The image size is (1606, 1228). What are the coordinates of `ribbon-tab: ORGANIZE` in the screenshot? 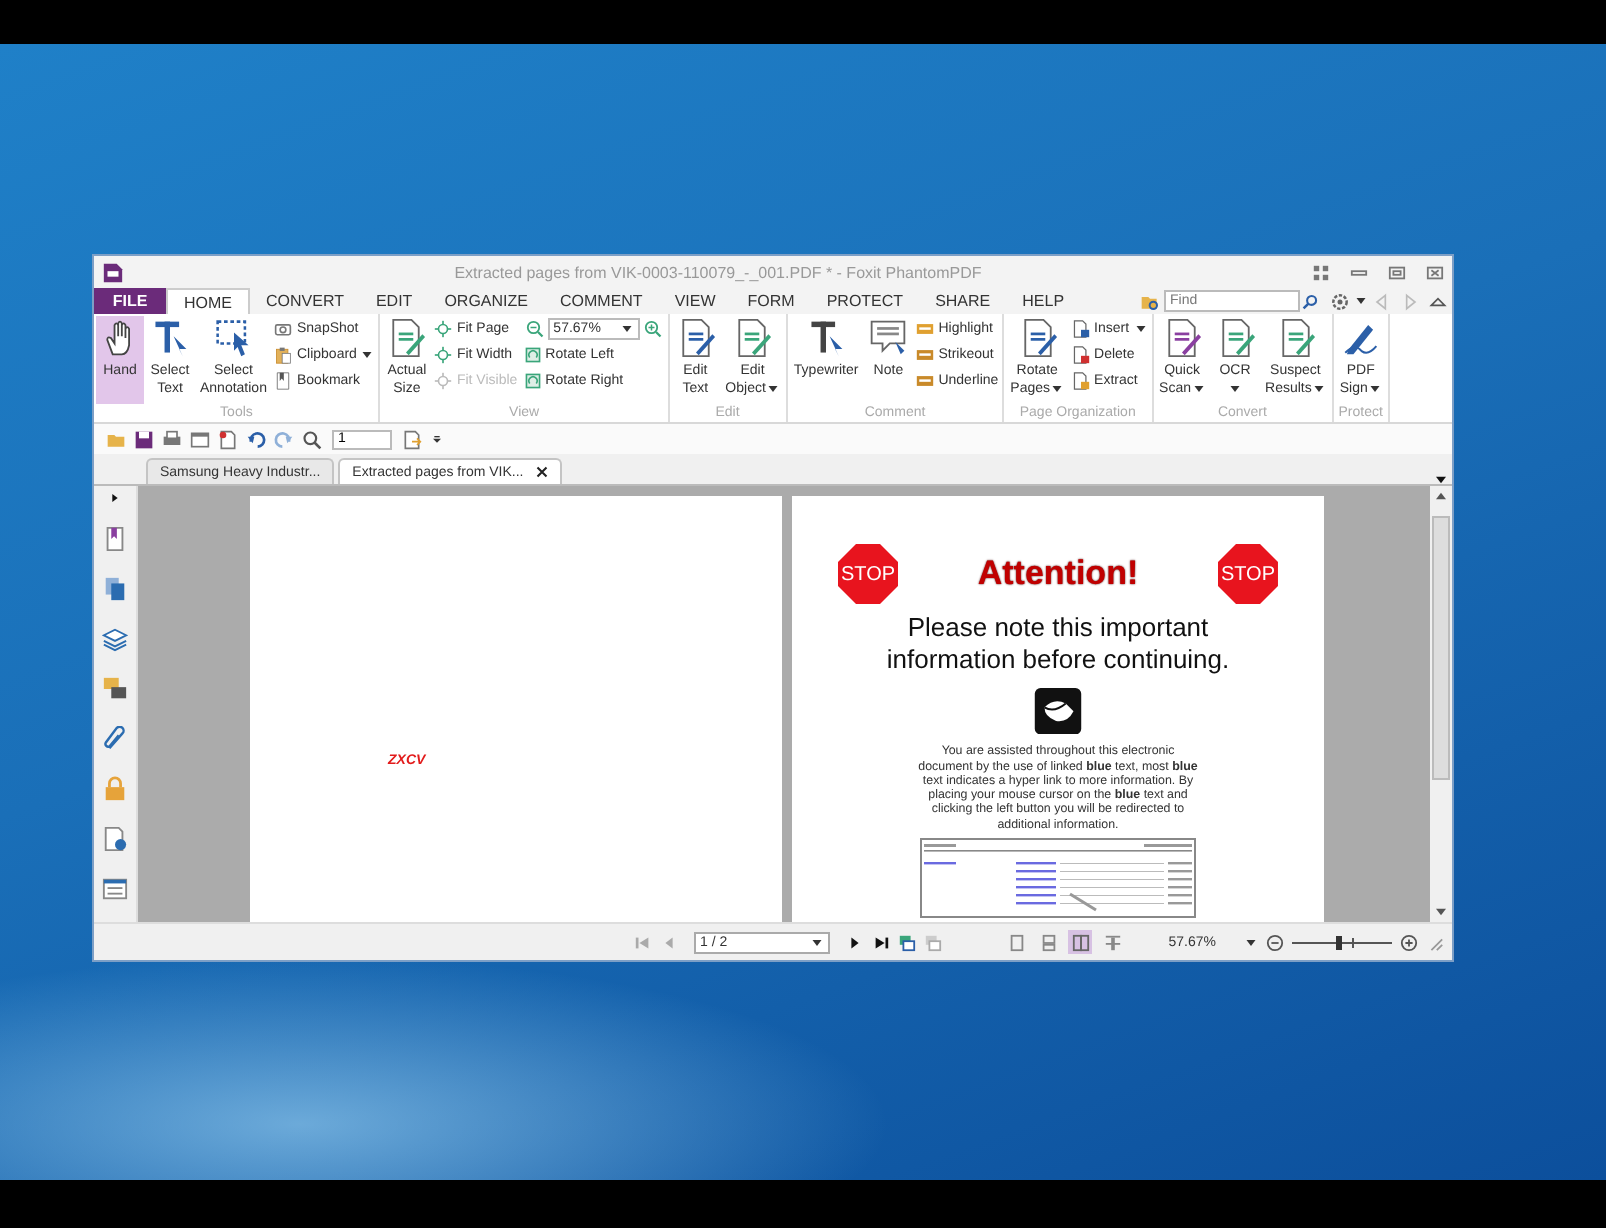 It's located at (486, 301).